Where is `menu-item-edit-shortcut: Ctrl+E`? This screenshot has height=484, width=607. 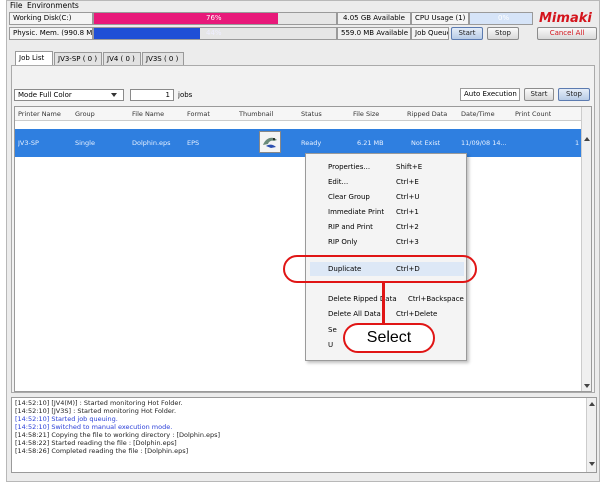 menu-item-edit-shortcut: Ctrl+E is located at coordinates (407, 182).